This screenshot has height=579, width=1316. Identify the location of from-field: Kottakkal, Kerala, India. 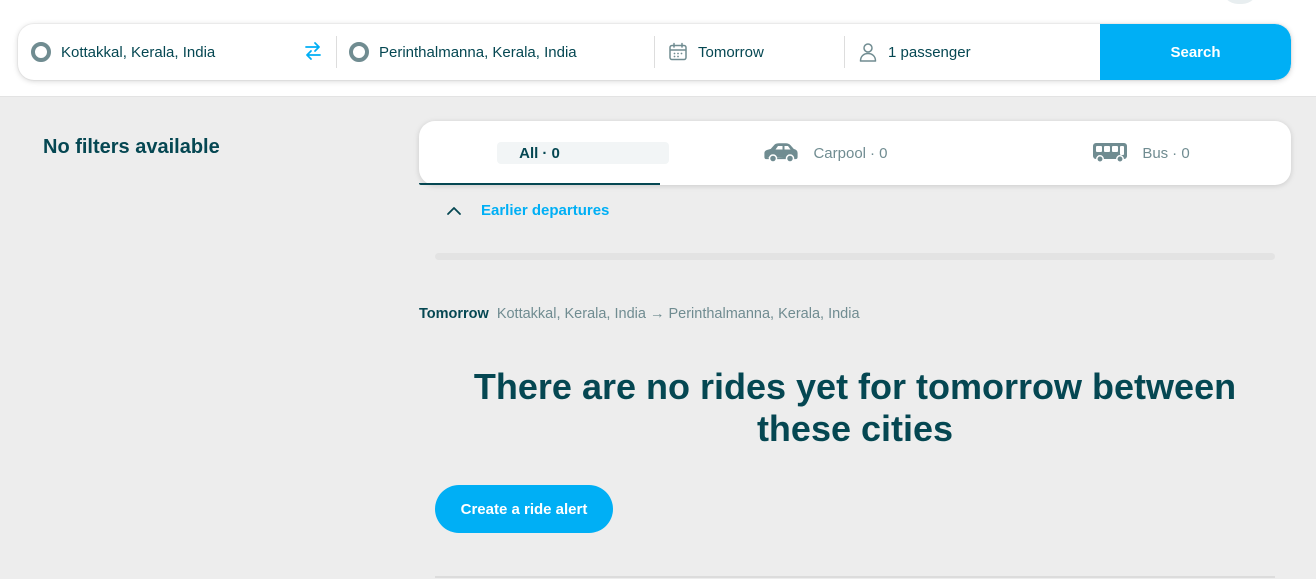
(166, 52).